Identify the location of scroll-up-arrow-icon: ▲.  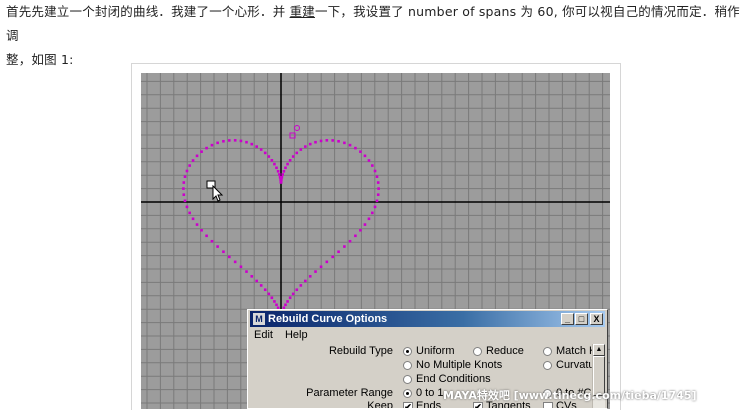
(599, 350).